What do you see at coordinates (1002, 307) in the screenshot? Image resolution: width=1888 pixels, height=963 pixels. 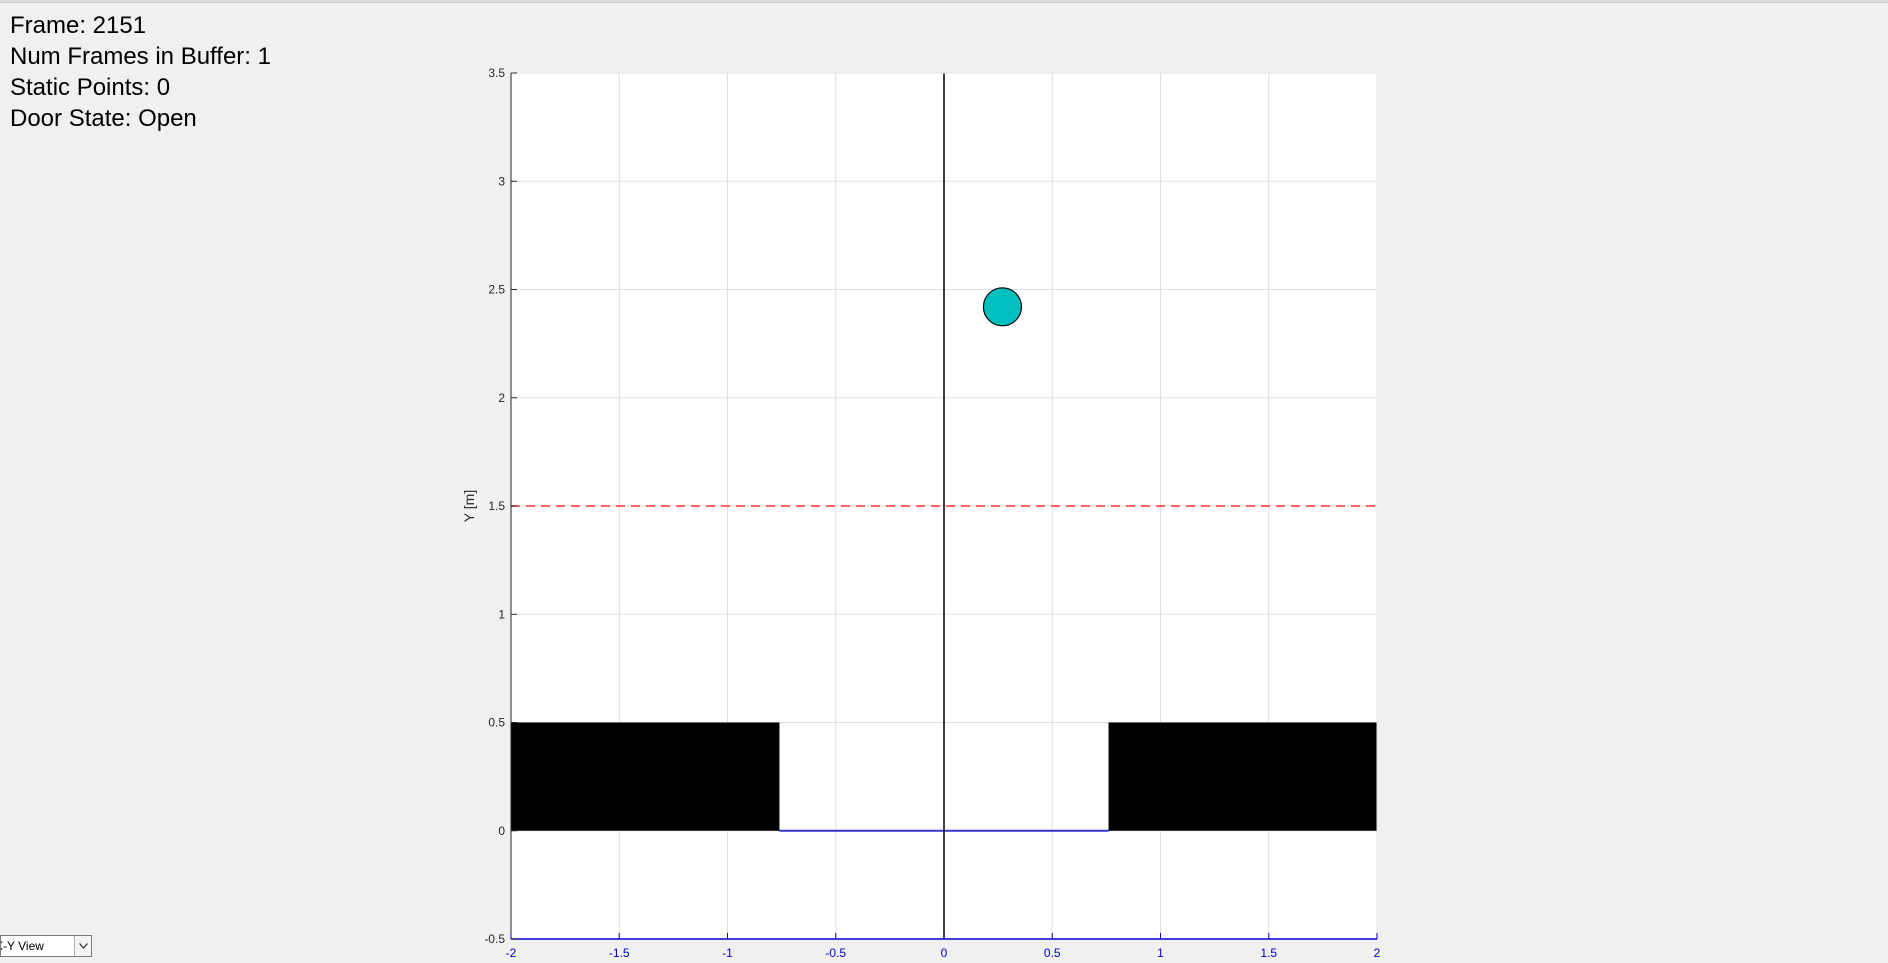 I see `tracked-target-point` at bounding box center [1002, 307].